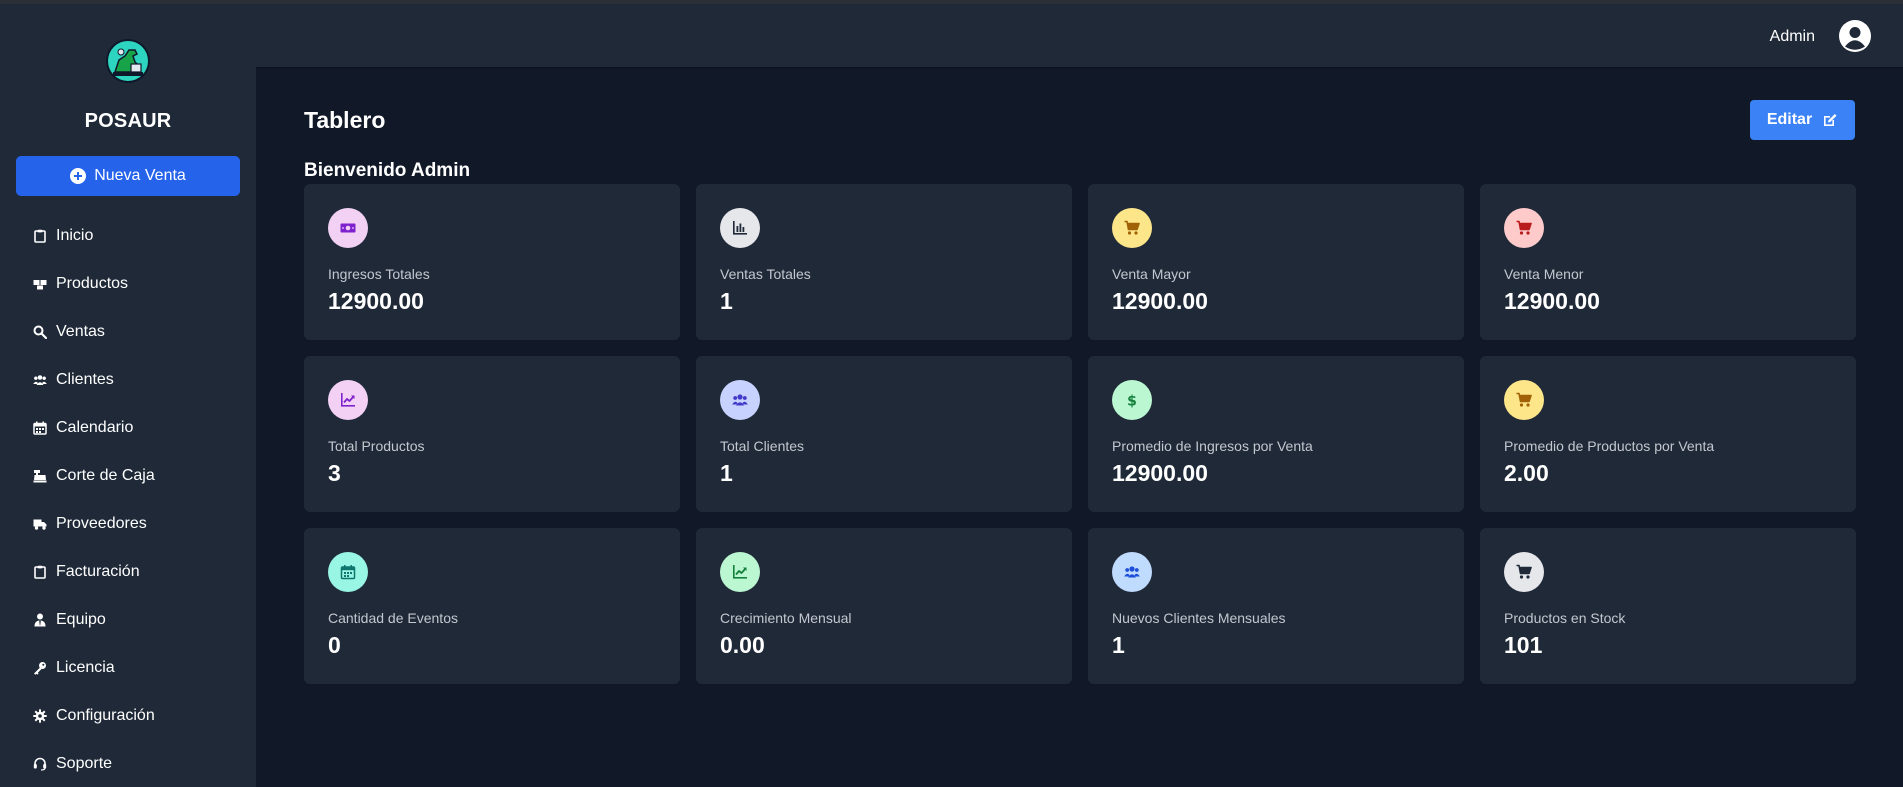 Image resolution: width=1903 pixels, height=787 pixels. What do you see at coordinates (1276, 262) in the screenshot?
I see `stat-card: Venta Mayor 12900.00` at bounding box center [1276, 262].